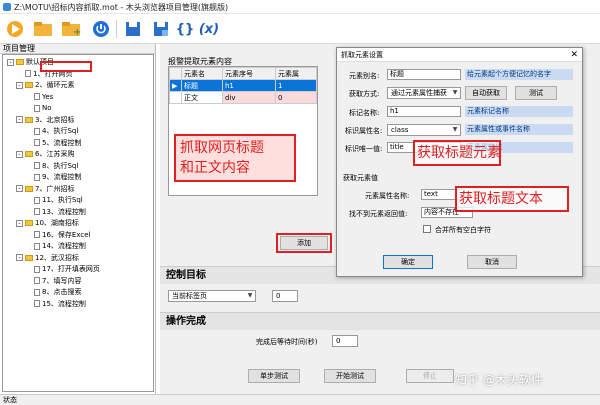  Describe the element at coordinates (364, 113) in the screenshot. I see `tag-label: 标记名称:` at that location.